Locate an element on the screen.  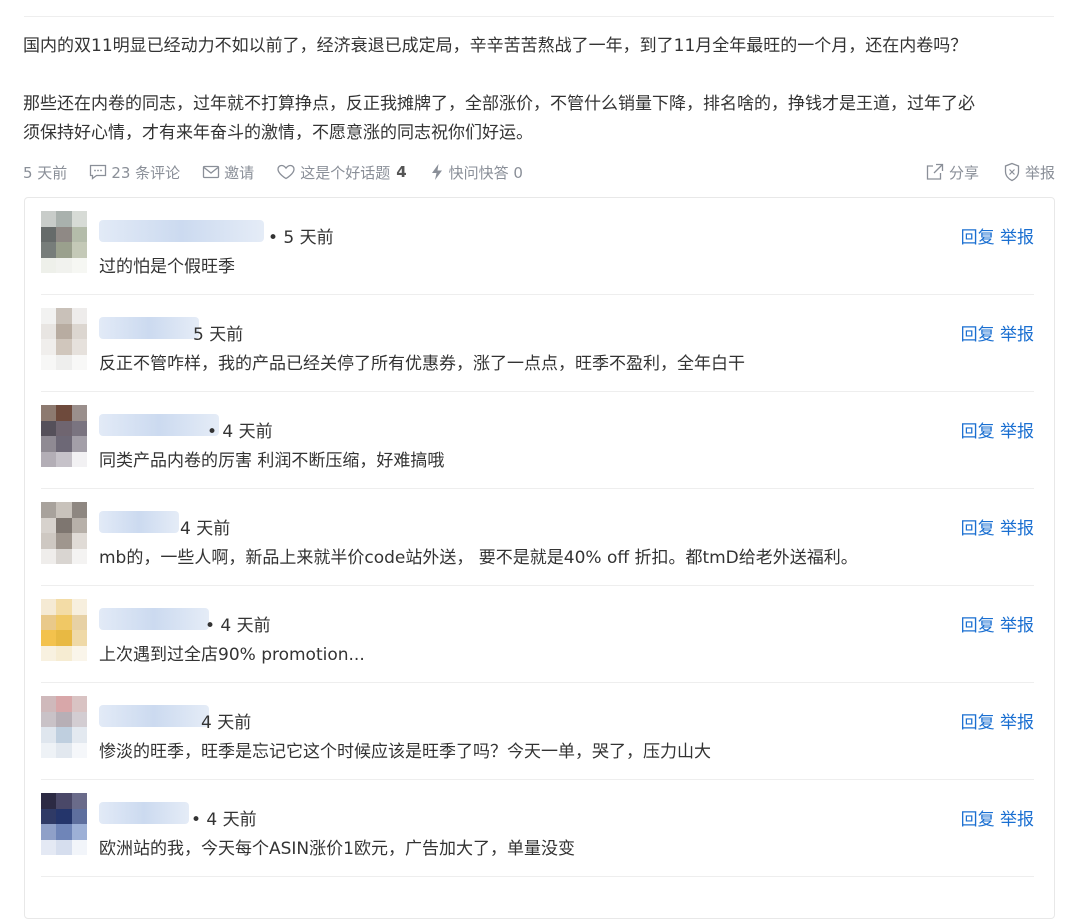
comment-text: 反正不管咋样，我的产品已经关停了所有优惠券，涨了一点点，旺季不盈利，全年白干 is located at coordinates (422, 364).